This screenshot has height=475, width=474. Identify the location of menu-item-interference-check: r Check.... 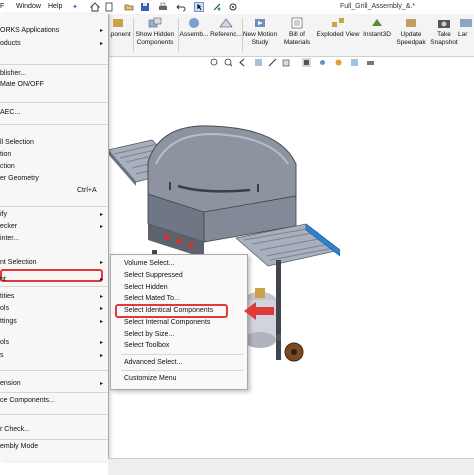
(54, 430).